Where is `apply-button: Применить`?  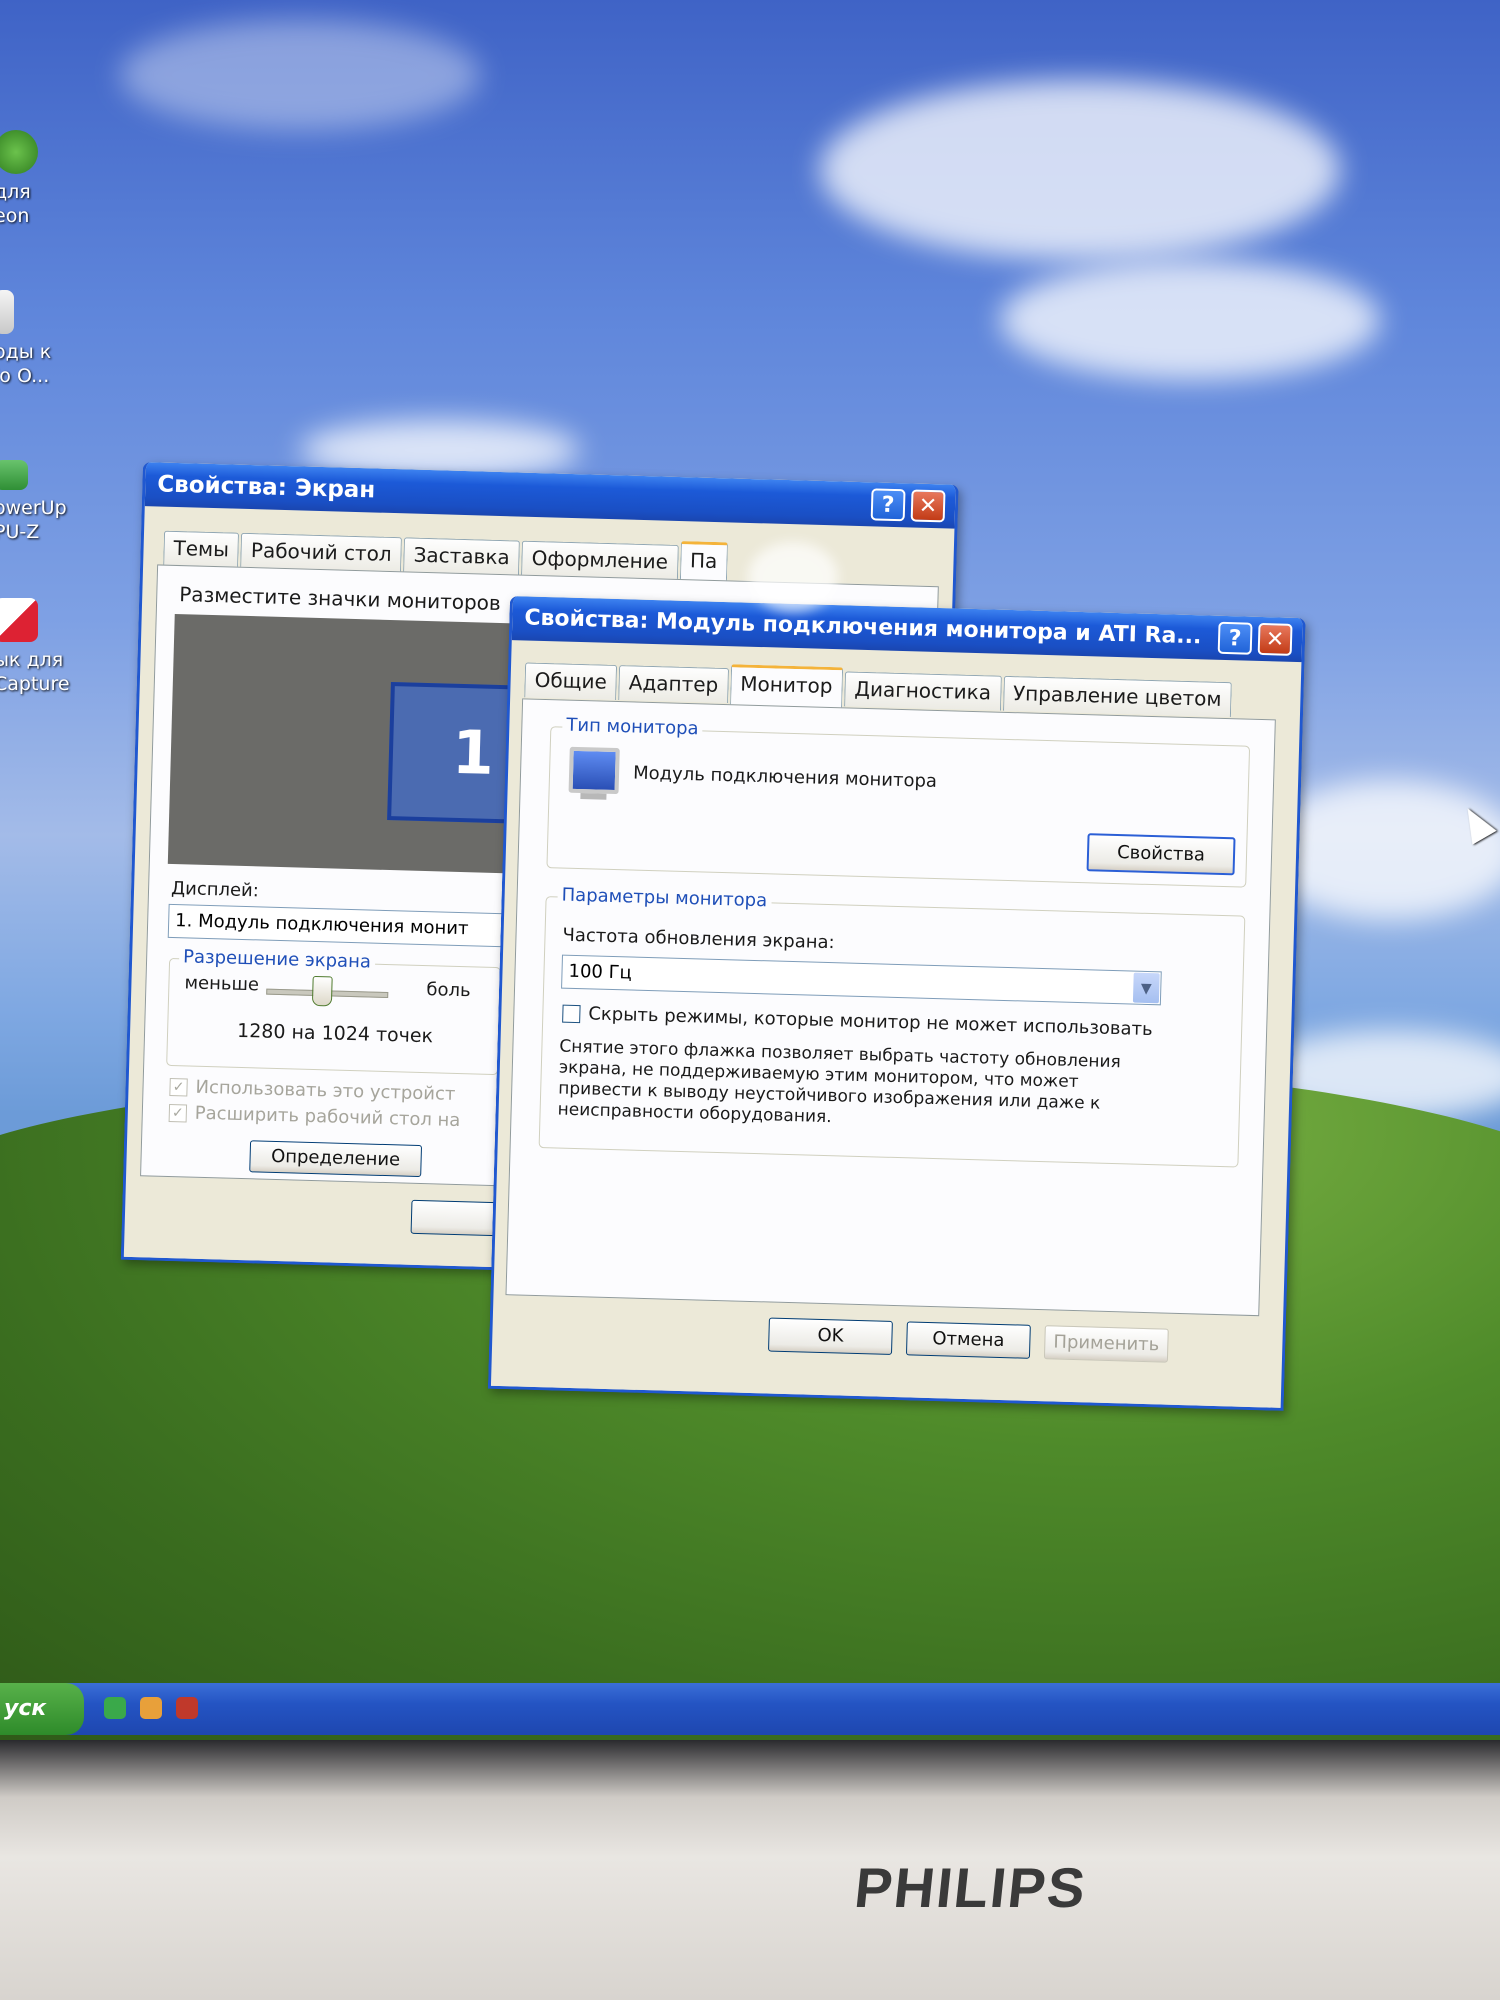
apply-button: Применить is located at coordinates (1106, 1344).